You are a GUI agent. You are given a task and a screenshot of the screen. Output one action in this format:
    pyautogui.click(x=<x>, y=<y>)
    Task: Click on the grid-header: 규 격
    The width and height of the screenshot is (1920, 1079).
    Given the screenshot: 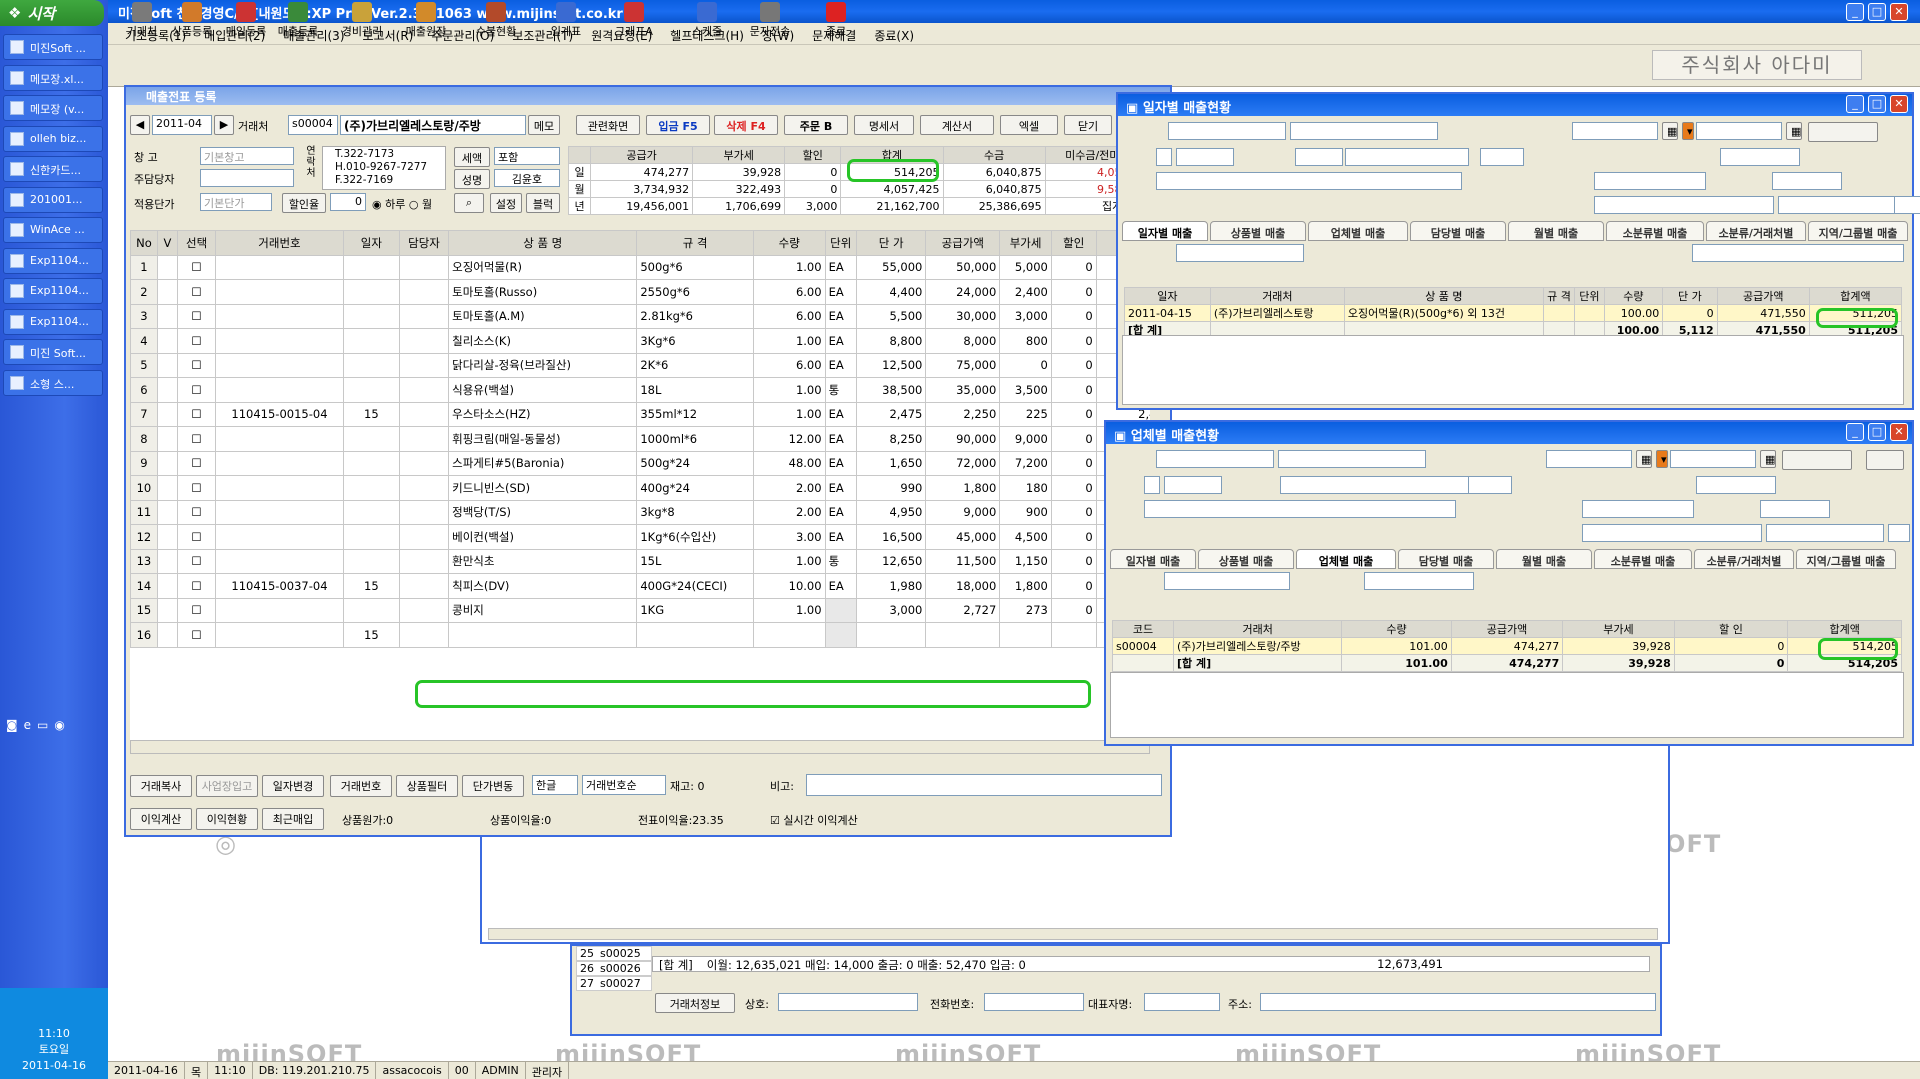 What is the action you would take?
    pyautogui.click(x=695, y=243)
    